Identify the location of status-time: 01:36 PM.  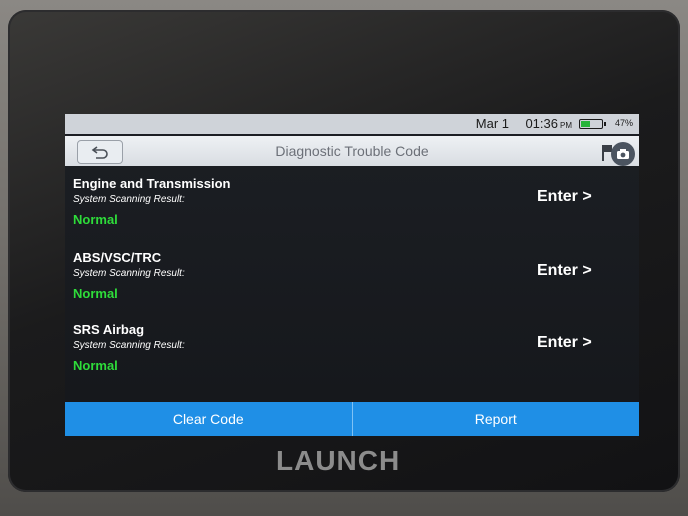
(548, 123).